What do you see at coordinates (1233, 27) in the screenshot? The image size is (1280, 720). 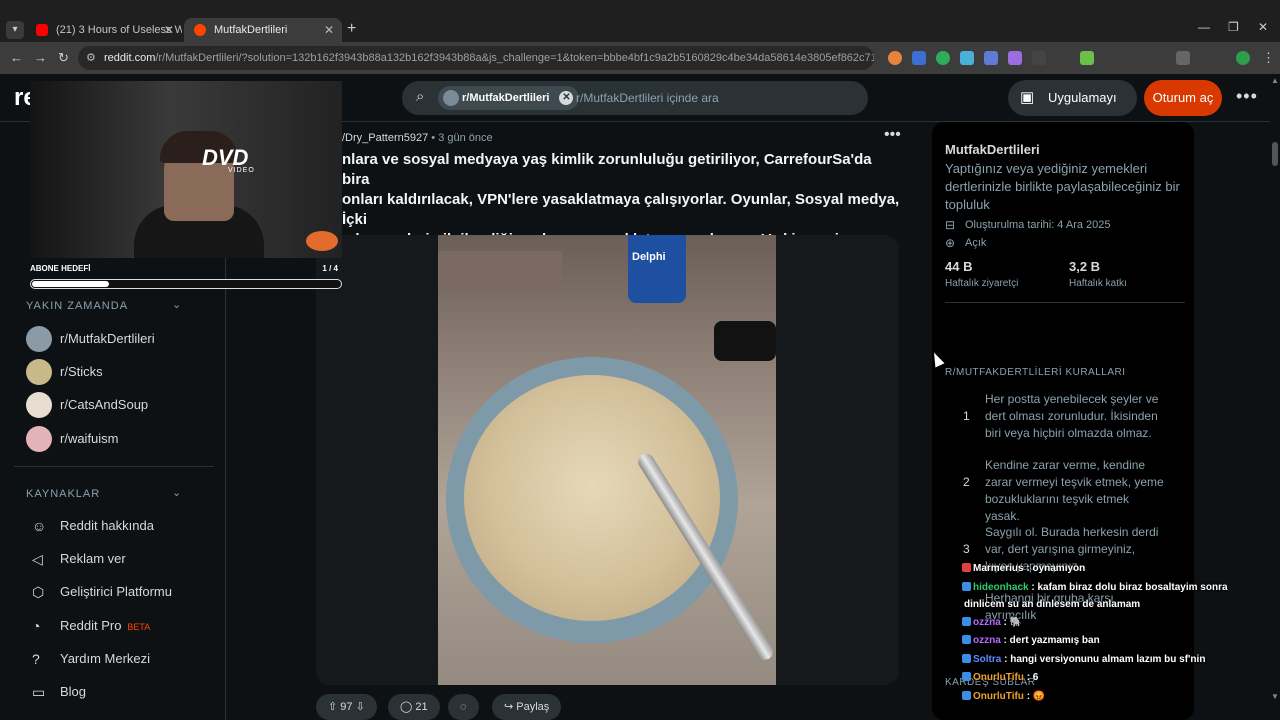 I see `maximize-icon: ❐` at bounding box center [1233, 27].